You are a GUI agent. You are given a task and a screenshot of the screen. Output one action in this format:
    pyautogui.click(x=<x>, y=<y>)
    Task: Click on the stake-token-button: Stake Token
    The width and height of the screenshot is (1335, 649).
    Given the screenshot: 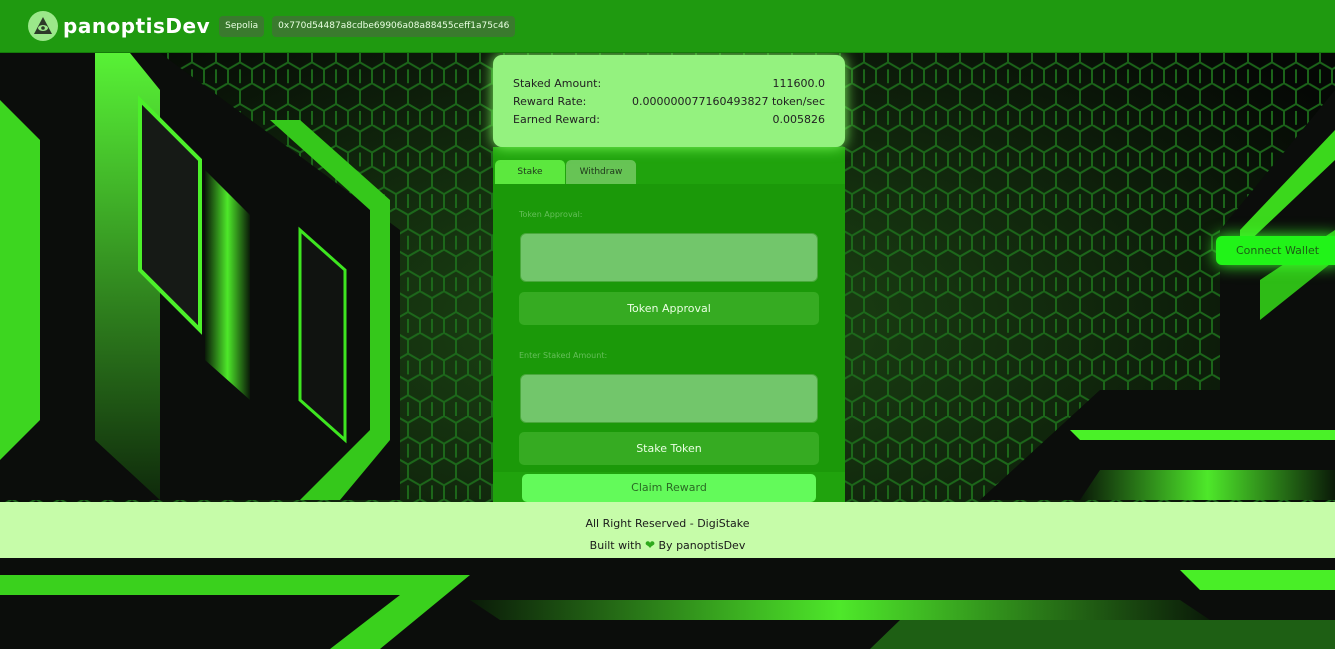 What is the action you would take?
    pyautogui.click(x=669, y=448)
    